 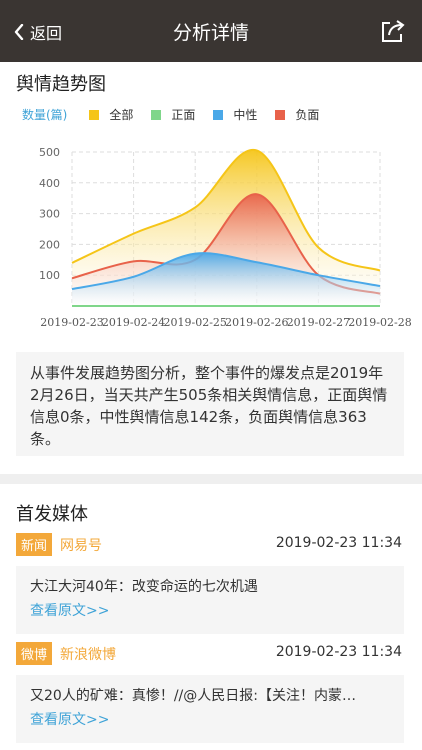 I want to click on x-tick-label: 2019-02-28, so click(x=379, y=322).